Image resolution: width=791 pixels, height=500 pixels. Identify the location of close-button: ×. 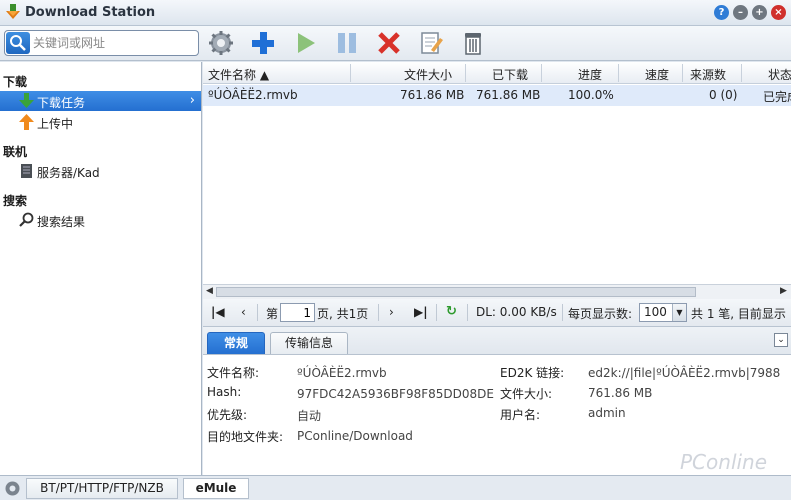
(778, 12).